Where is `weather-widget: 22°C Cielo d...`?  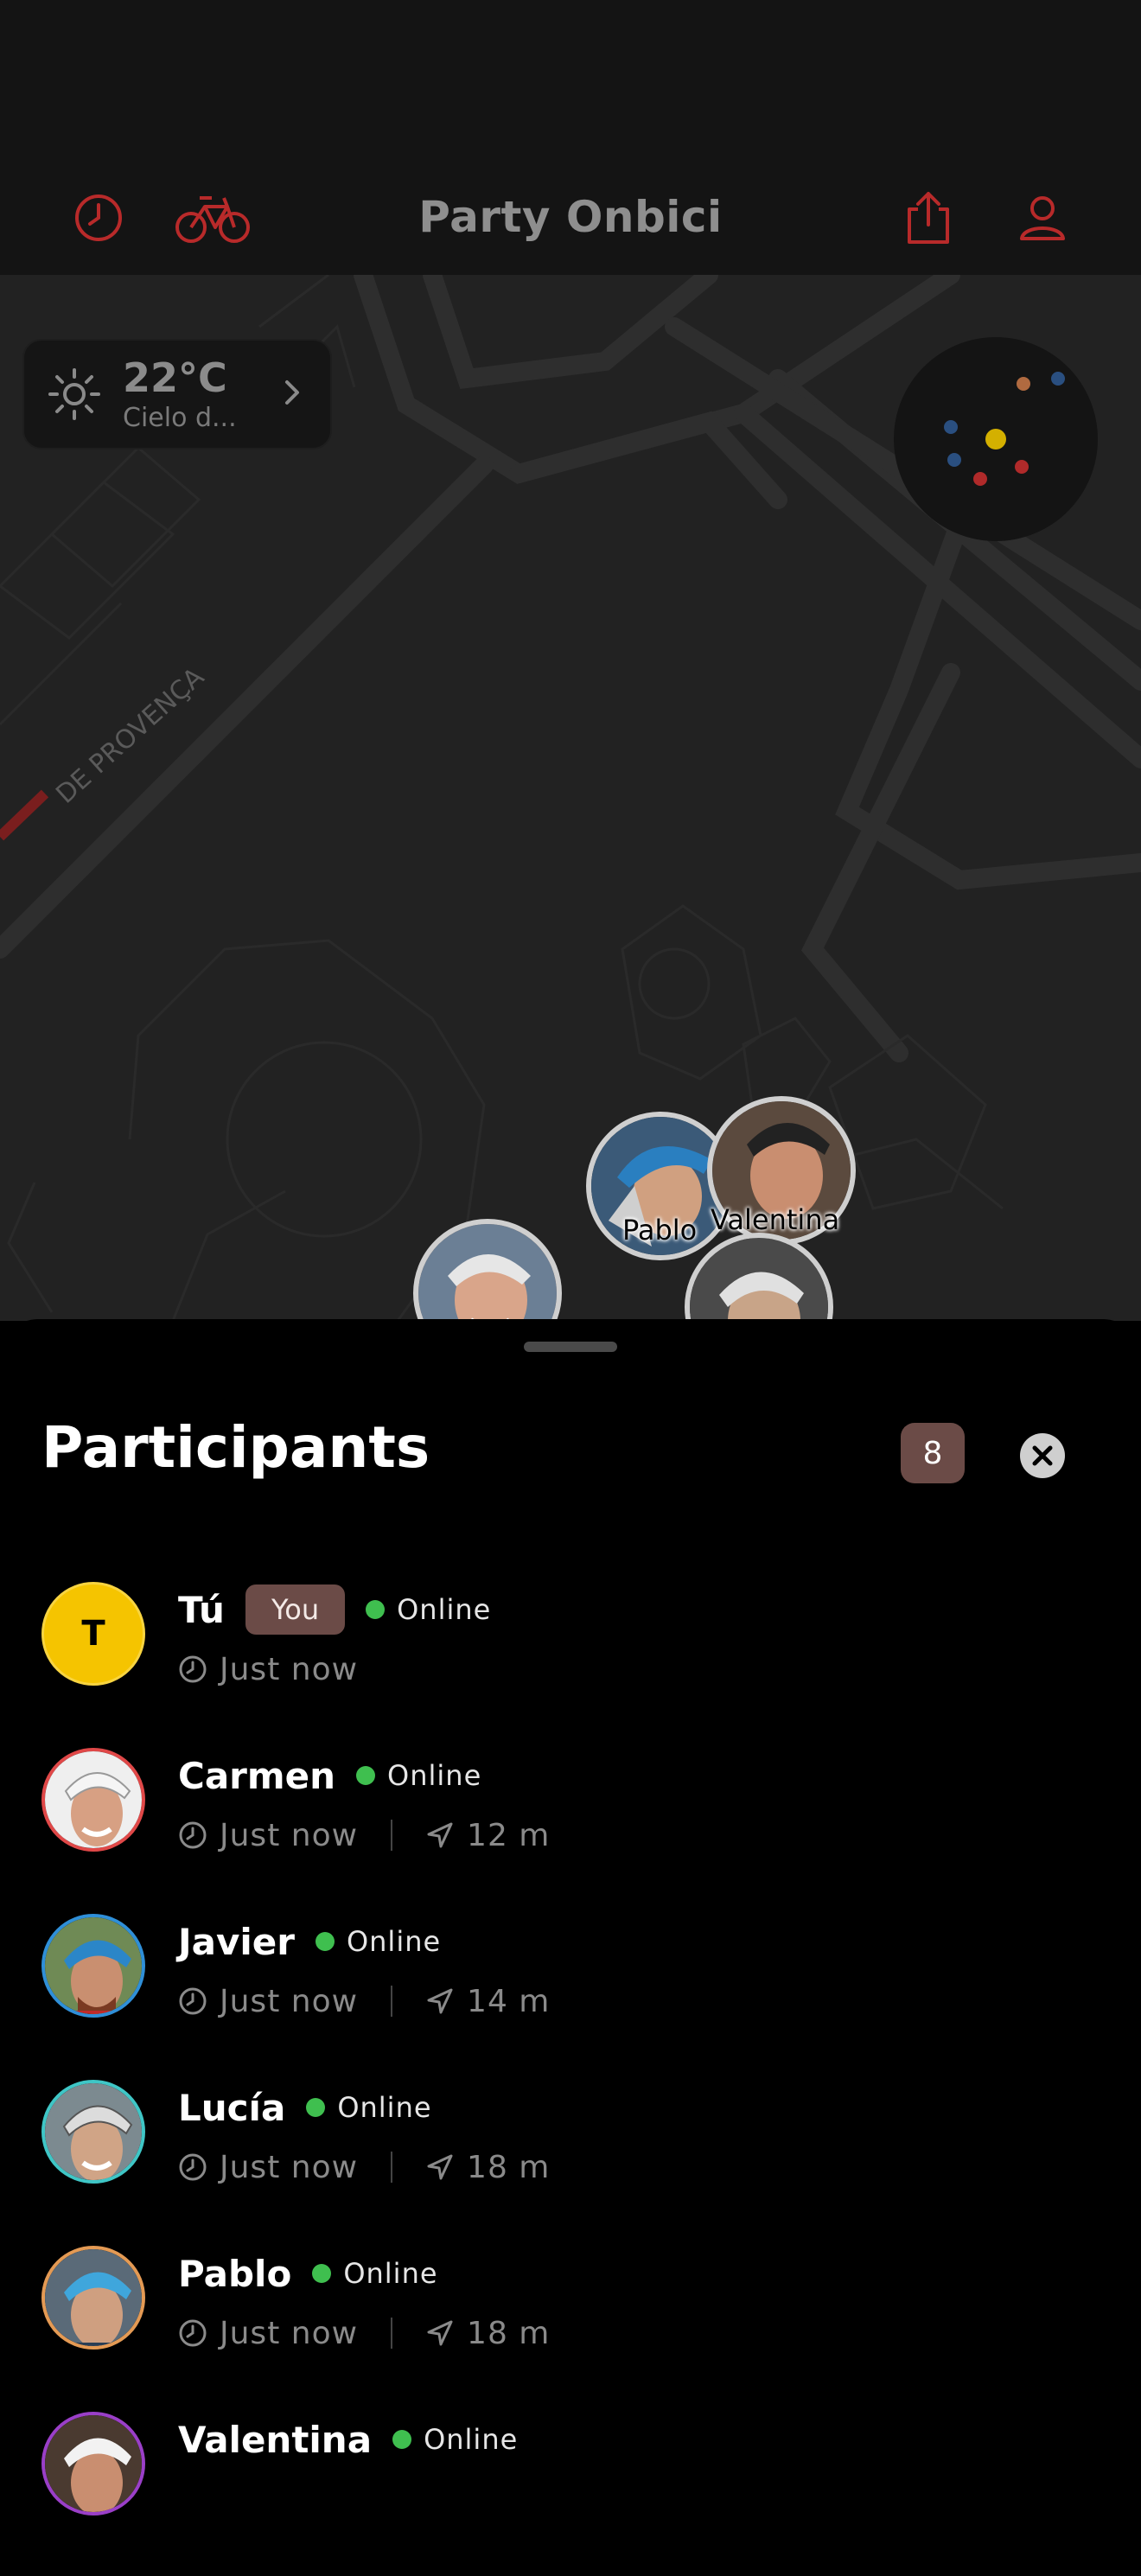 weather-widget: 22°C Cielo d... is located at coordinates (177, 394).